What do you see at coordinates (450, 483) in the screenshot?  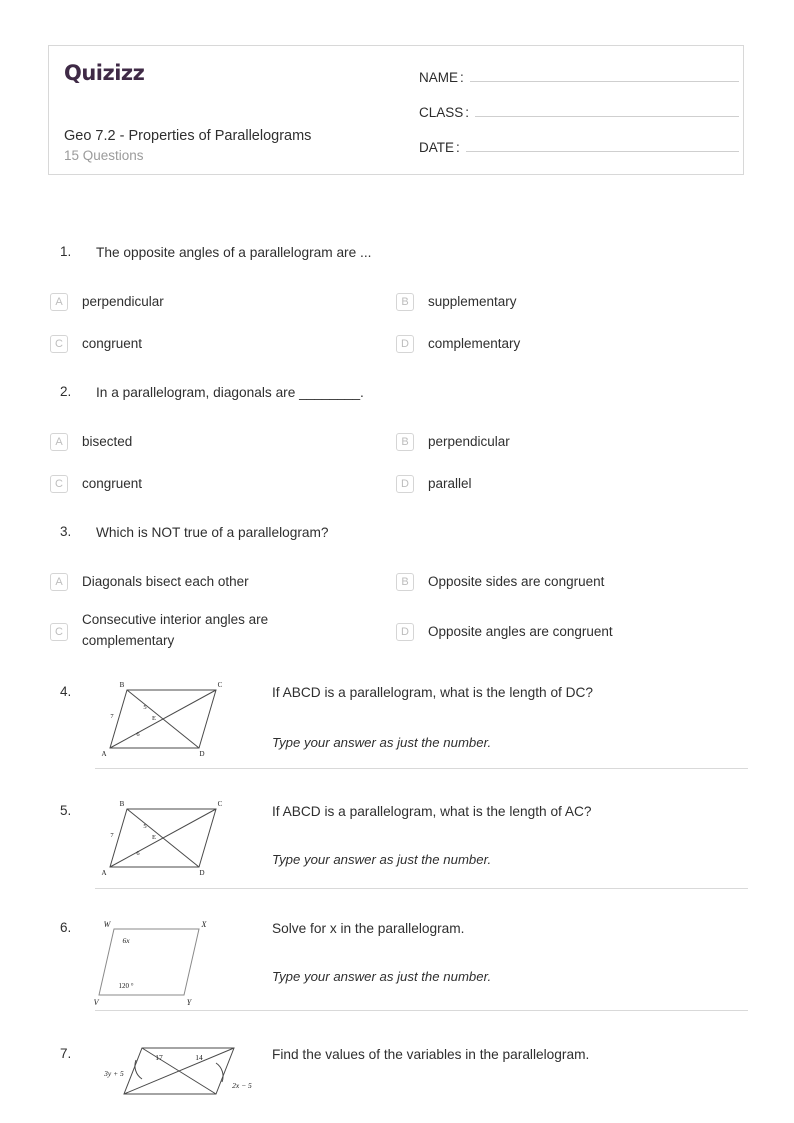 I see `option-label: parallel` at bounding box center [450, 483].